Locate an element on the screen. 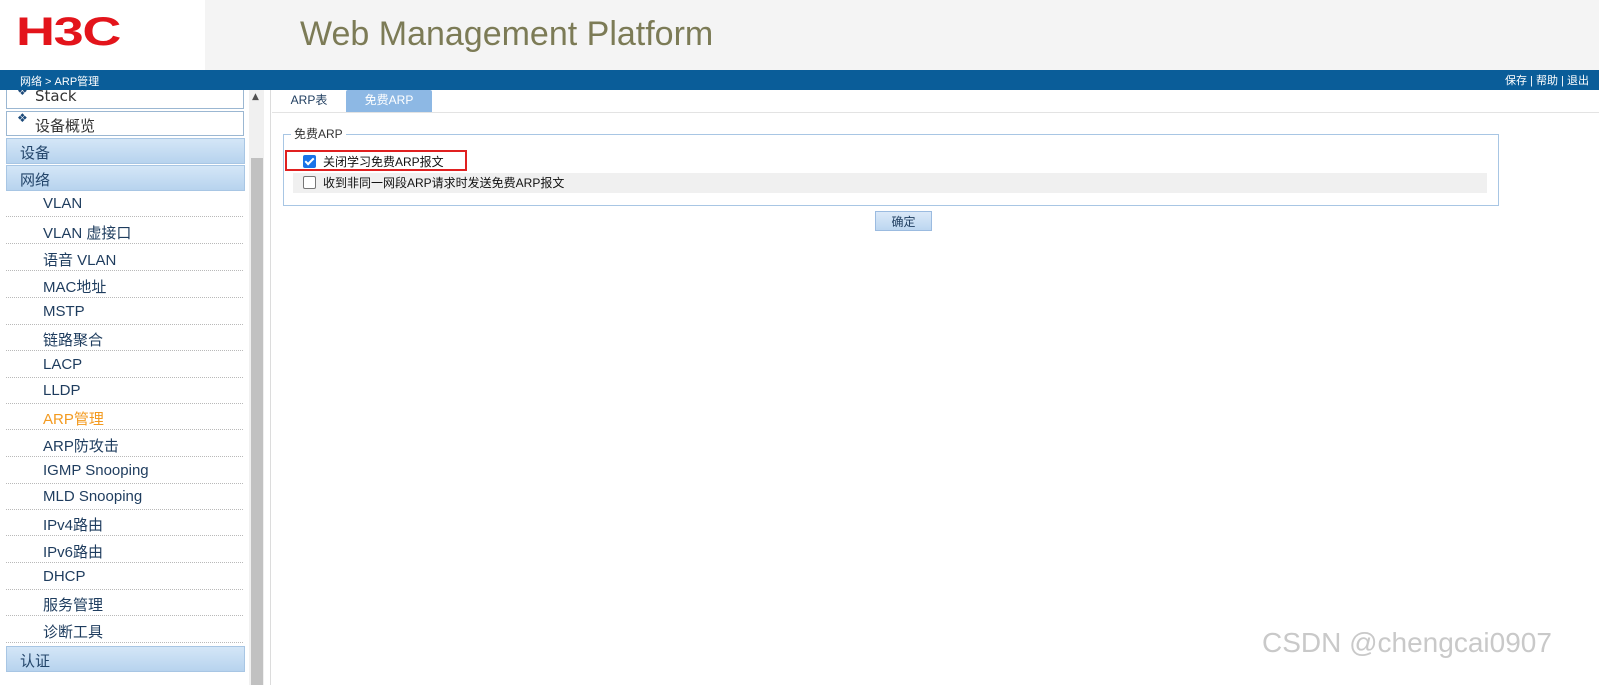 This screenshot has height=685, width=1599. top-bar is located at coordinates (799, 80).